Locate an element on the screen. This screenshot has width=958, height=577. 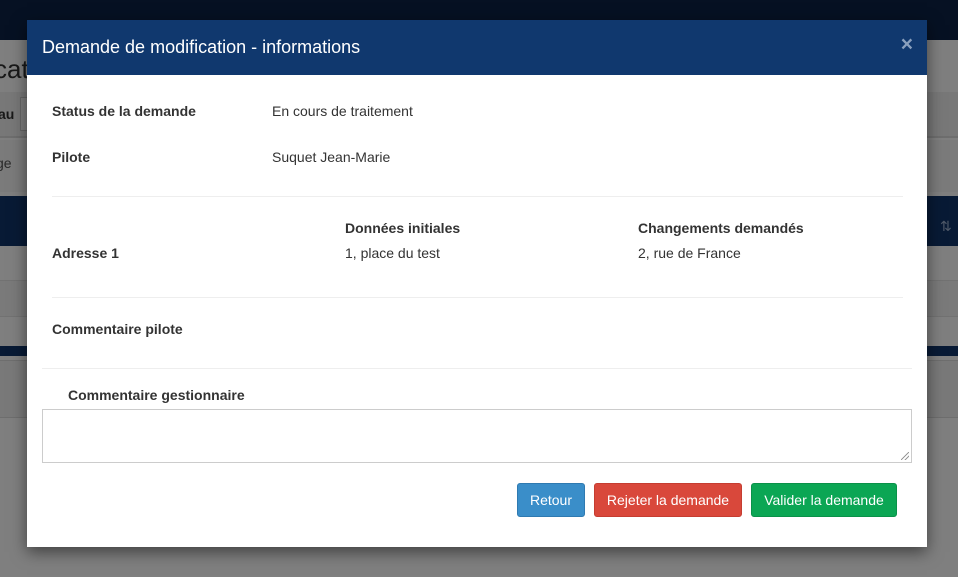
modal-title: Demande de modification - informations is located at coordinates (201, 47).